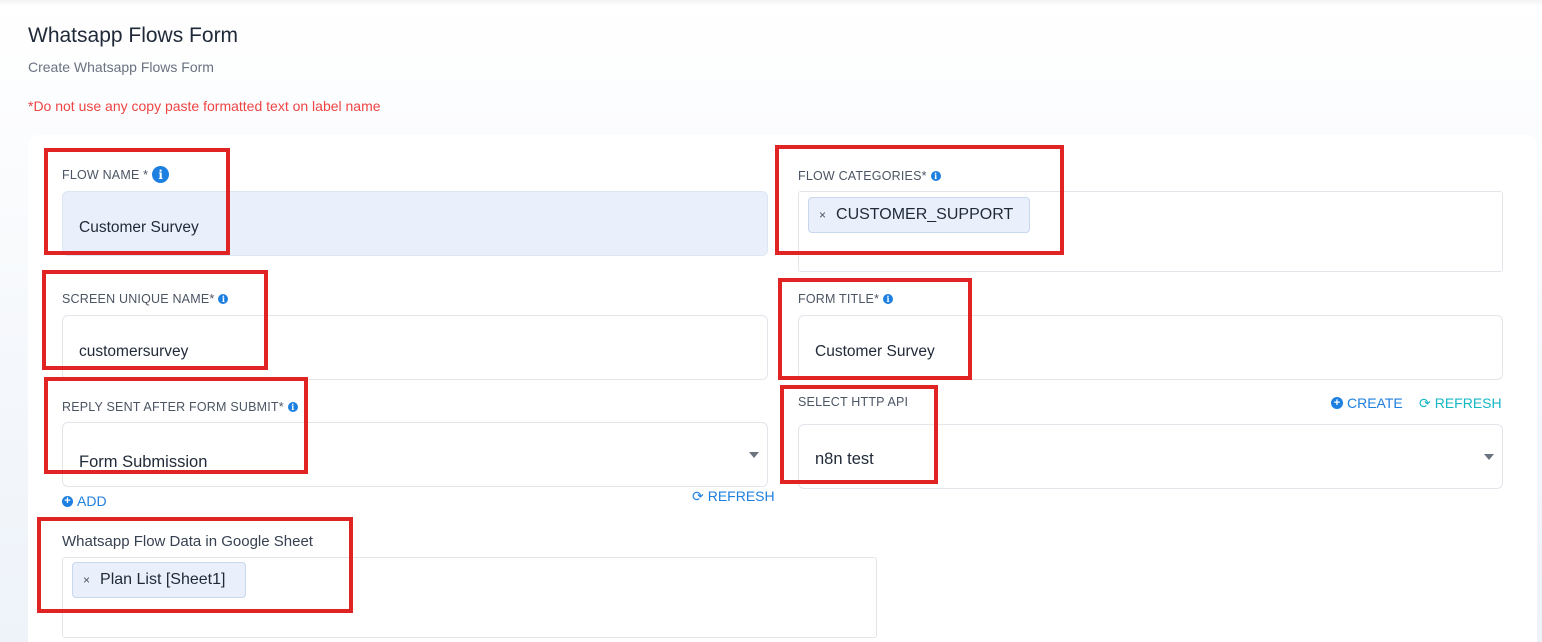  Describe the element at coordinates (733, 496) in the screenshot. I see `refresh-reply-link: ⟳ REFRESH` at that location.